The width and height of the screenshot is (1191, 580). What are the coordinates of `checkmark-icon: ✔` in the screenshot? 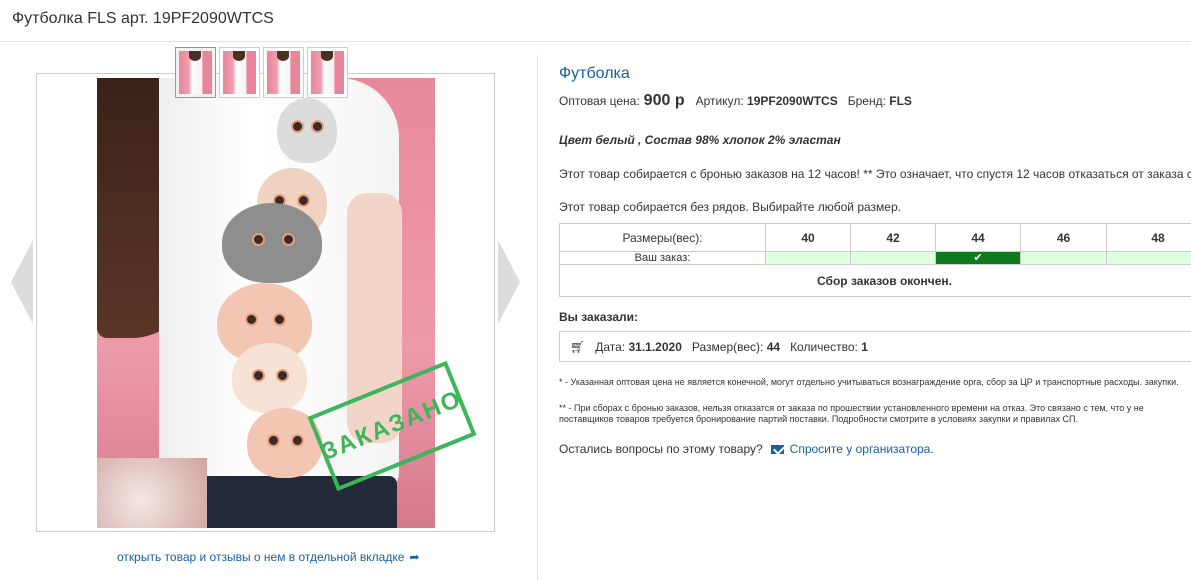 It's located at (978, 258).